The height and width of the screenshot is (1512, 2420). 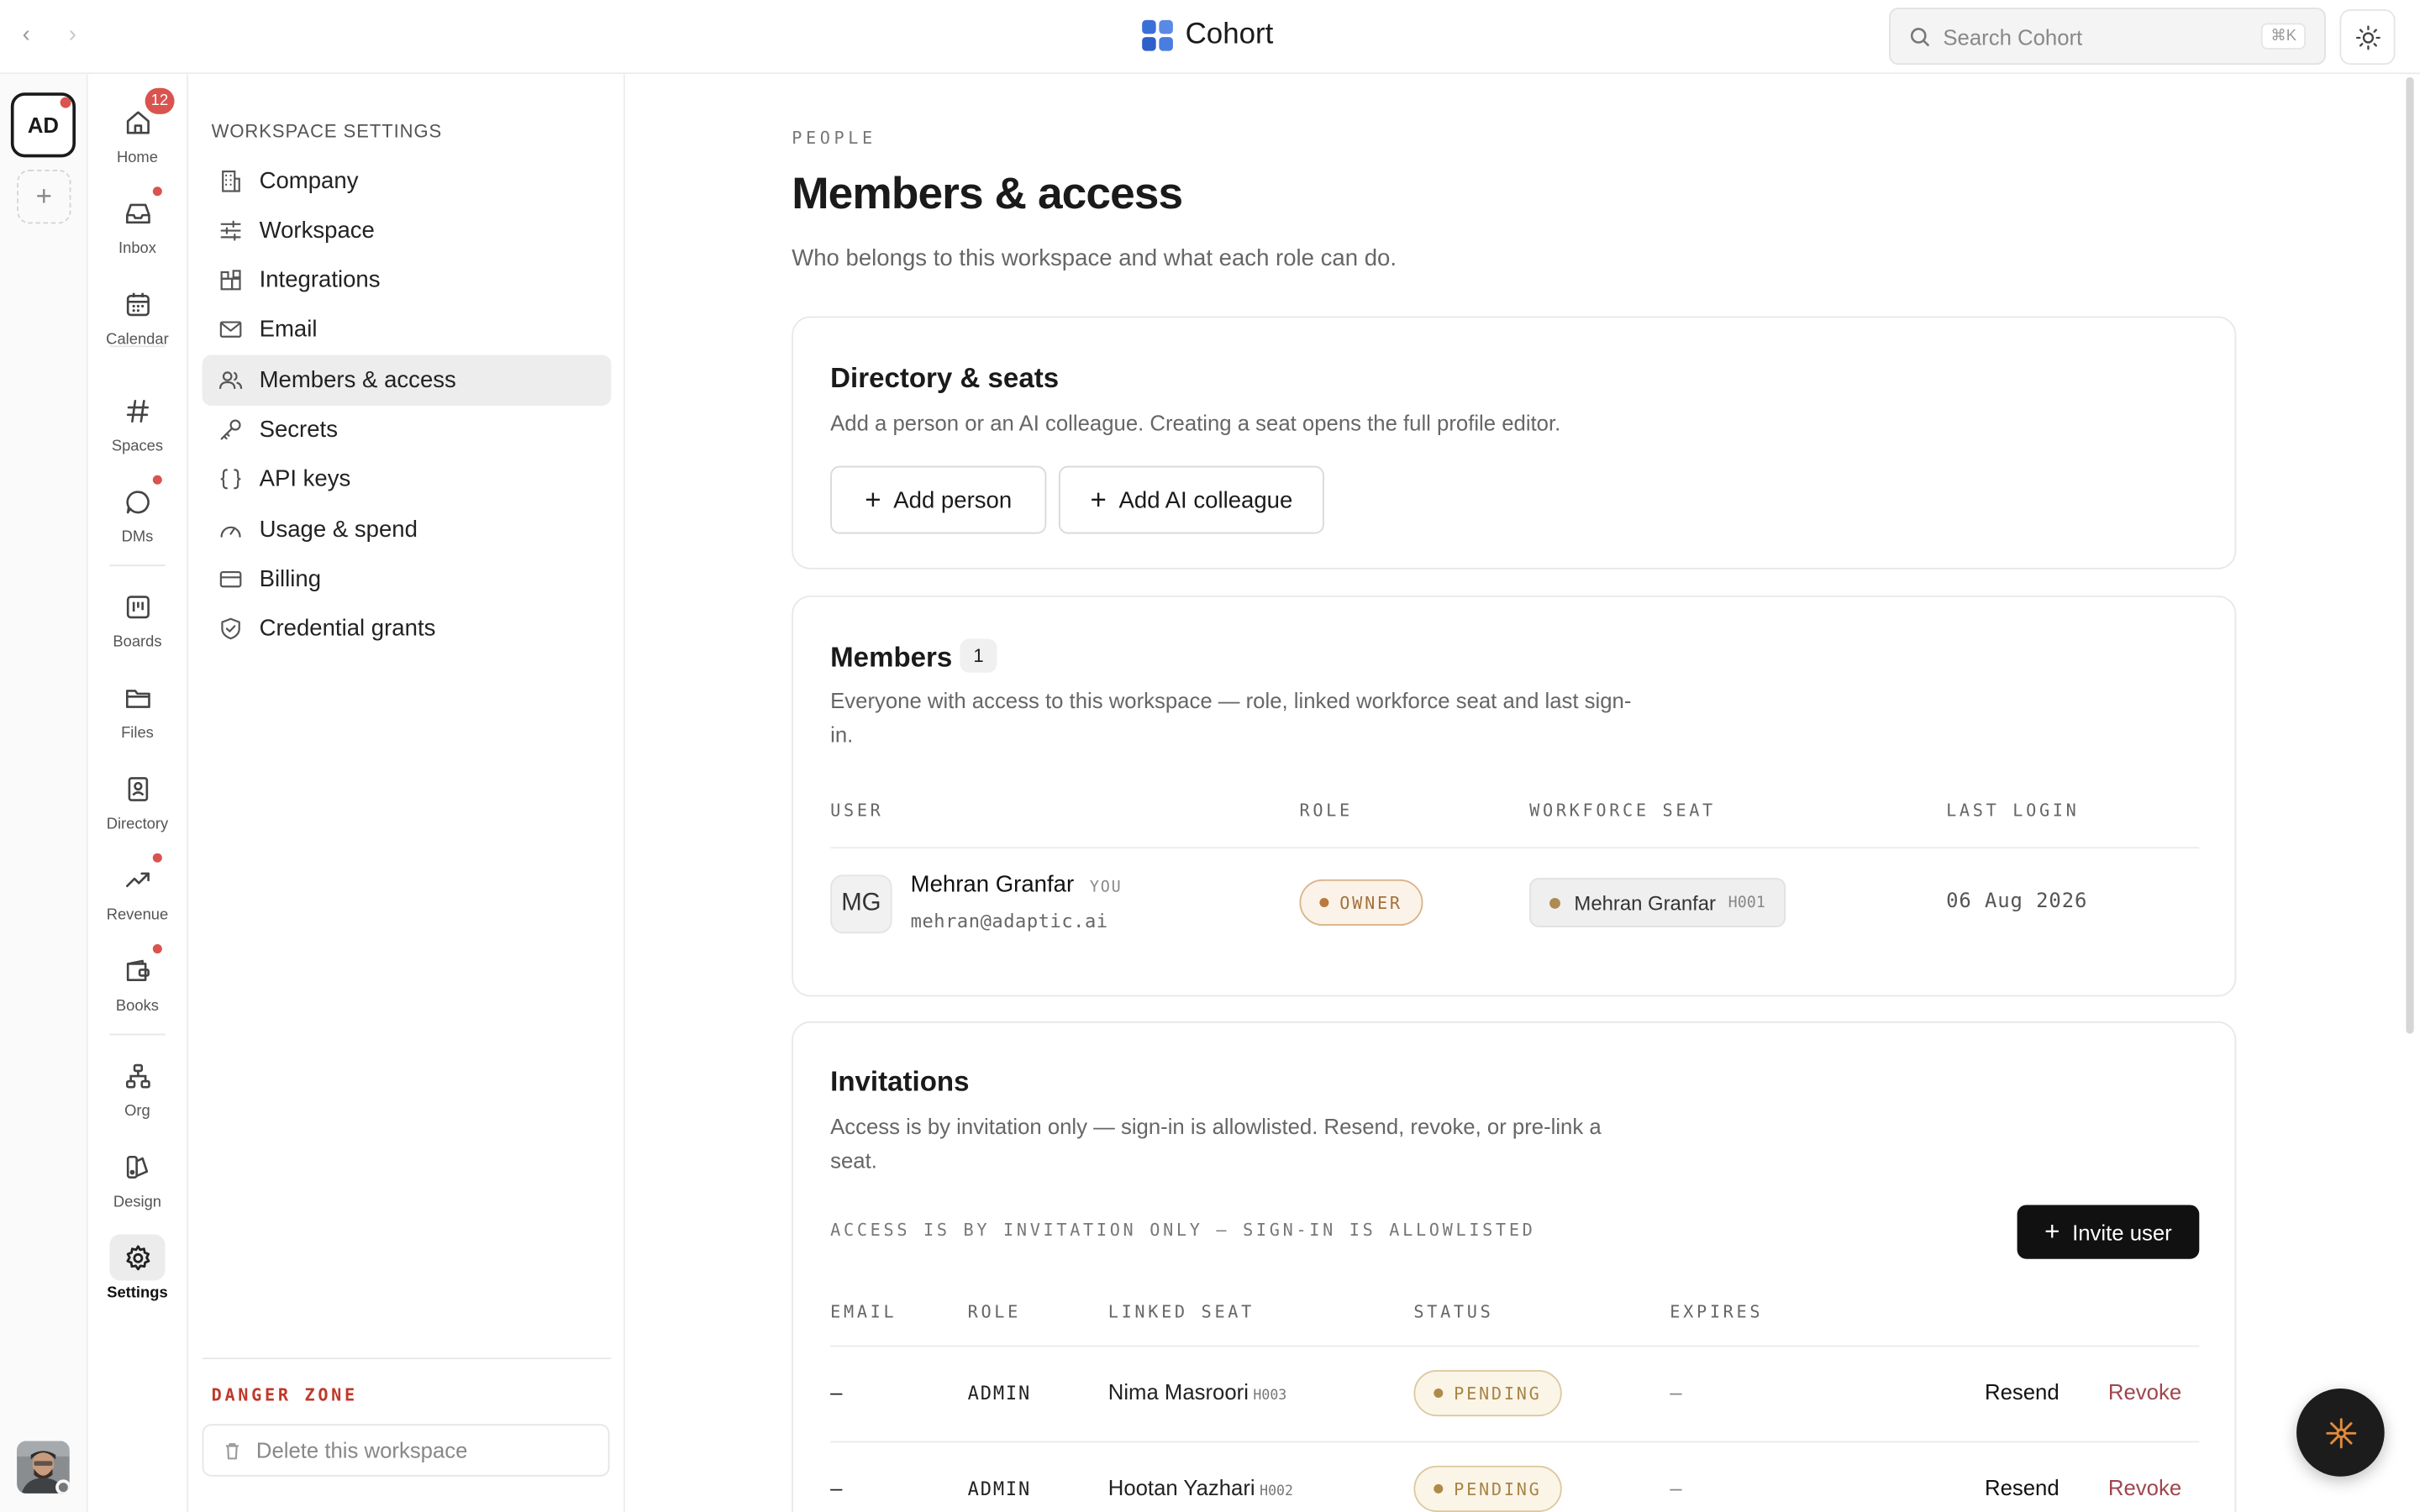 I want to click on workforce-seat-chip: Mehran Granfar H001, so click(x=1657, y=902).